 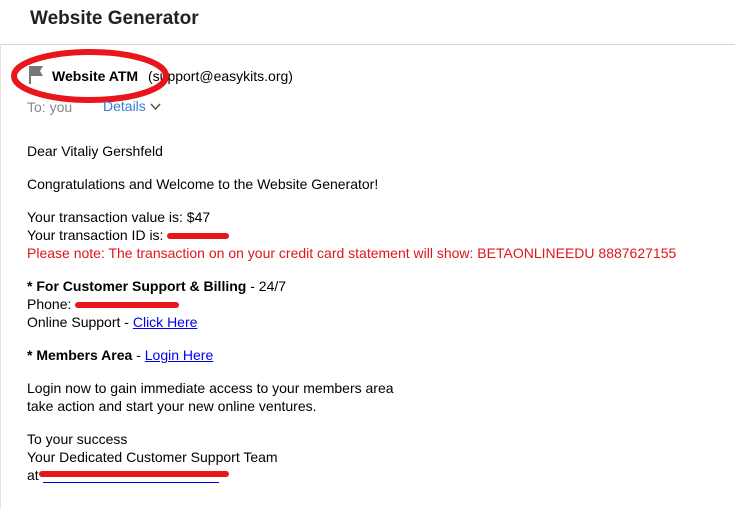 I want to click on header-bar: Website Generator, so click(x=367, y=22).